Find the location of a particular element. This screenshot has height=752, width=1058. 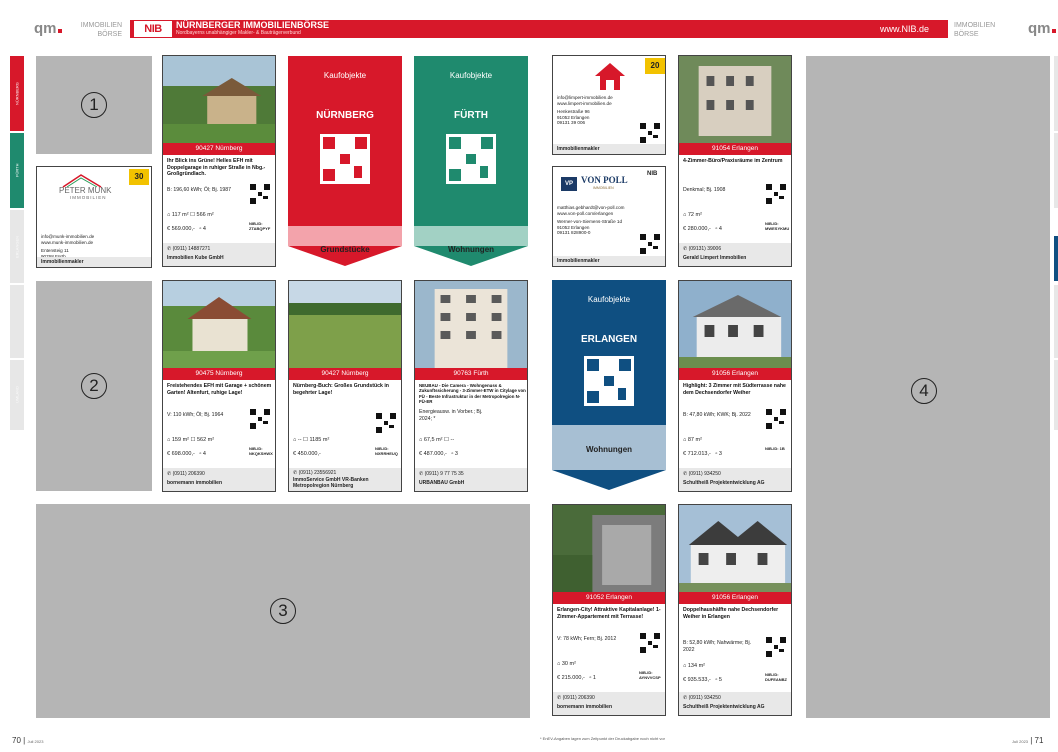

ad-slot-2: 2 is located at coordinates (94, 386).